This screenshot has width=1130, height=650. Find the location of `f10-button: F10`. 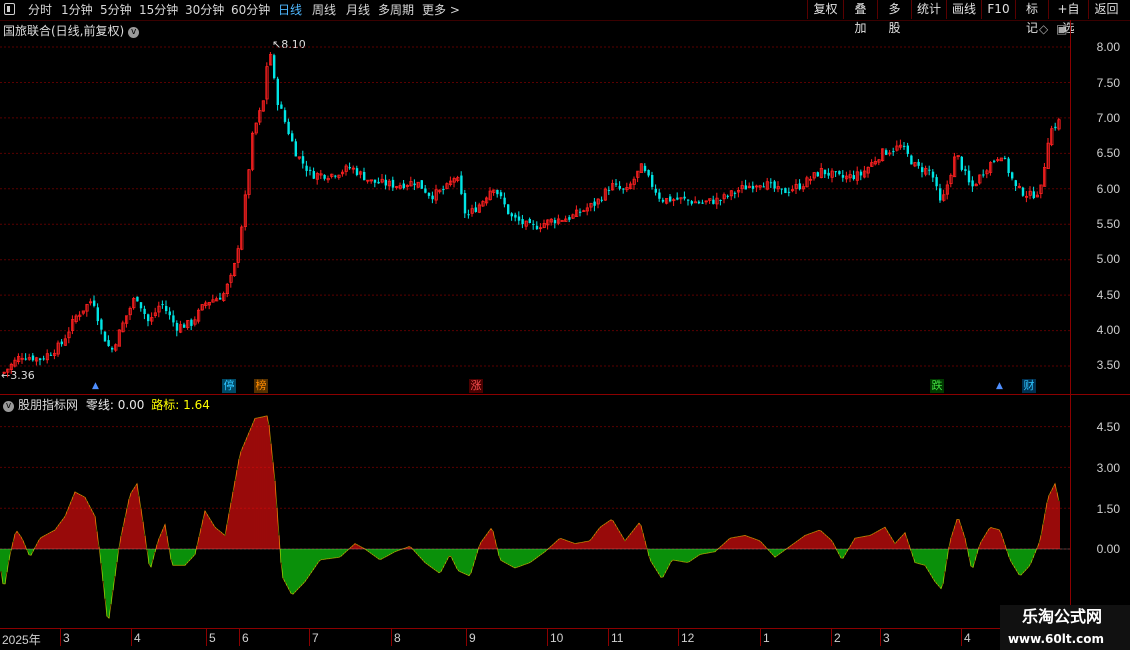

f10-button: F10 is located at coordinates (998, 9).